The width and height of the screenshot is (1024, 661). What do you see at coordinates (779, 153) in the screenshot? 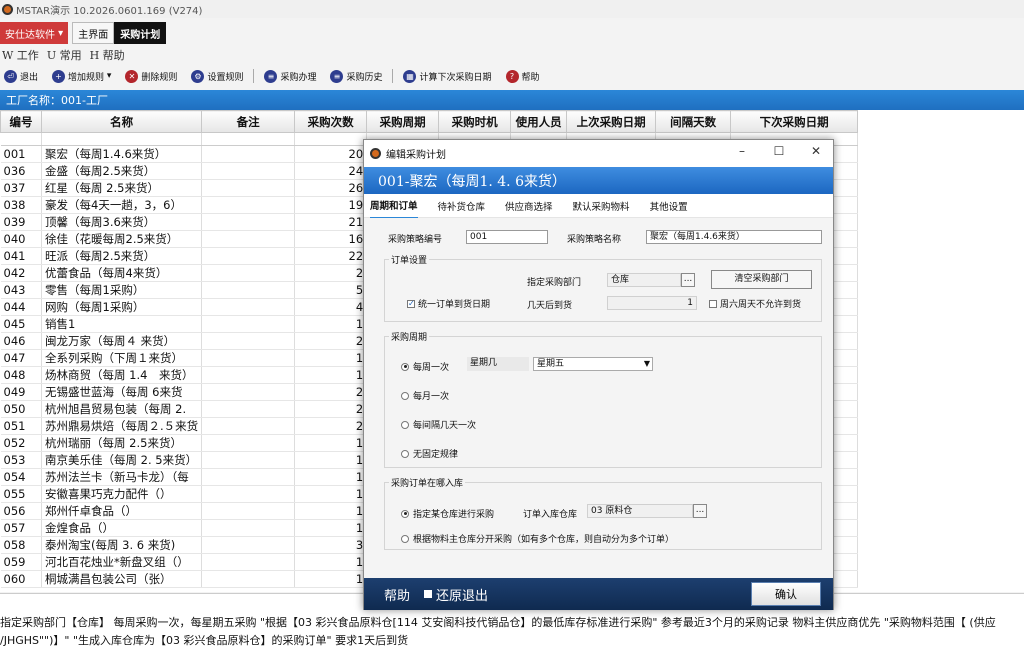
I see `maximize-icon: ☐` at bounding box center [779, 153].